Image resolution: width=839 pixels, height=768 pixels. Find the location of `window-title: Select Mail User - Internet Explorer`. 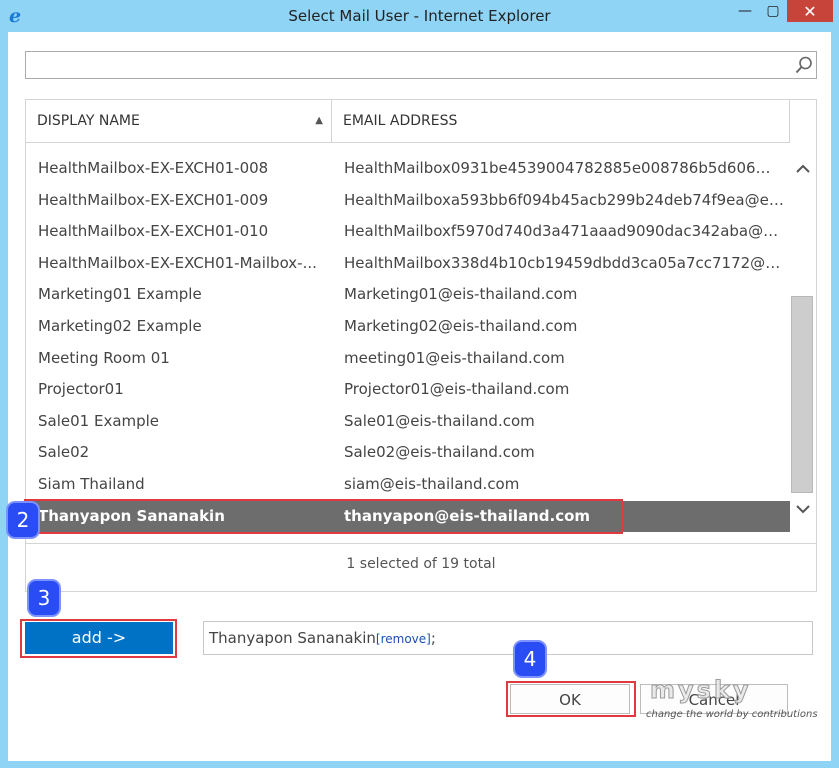

window-title: Select Mail User - Internet Explorer is located at coordinates (419, 16).